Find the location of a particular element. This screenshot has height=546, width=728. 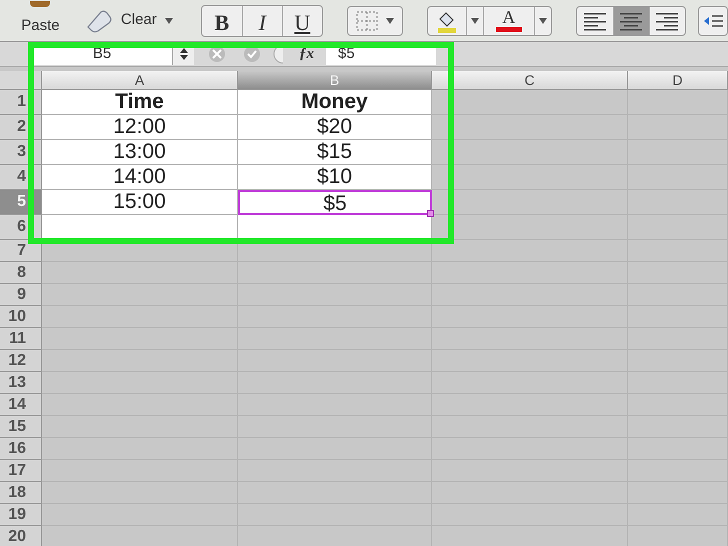

row-header: 7 is located at coordinates (21, 251).